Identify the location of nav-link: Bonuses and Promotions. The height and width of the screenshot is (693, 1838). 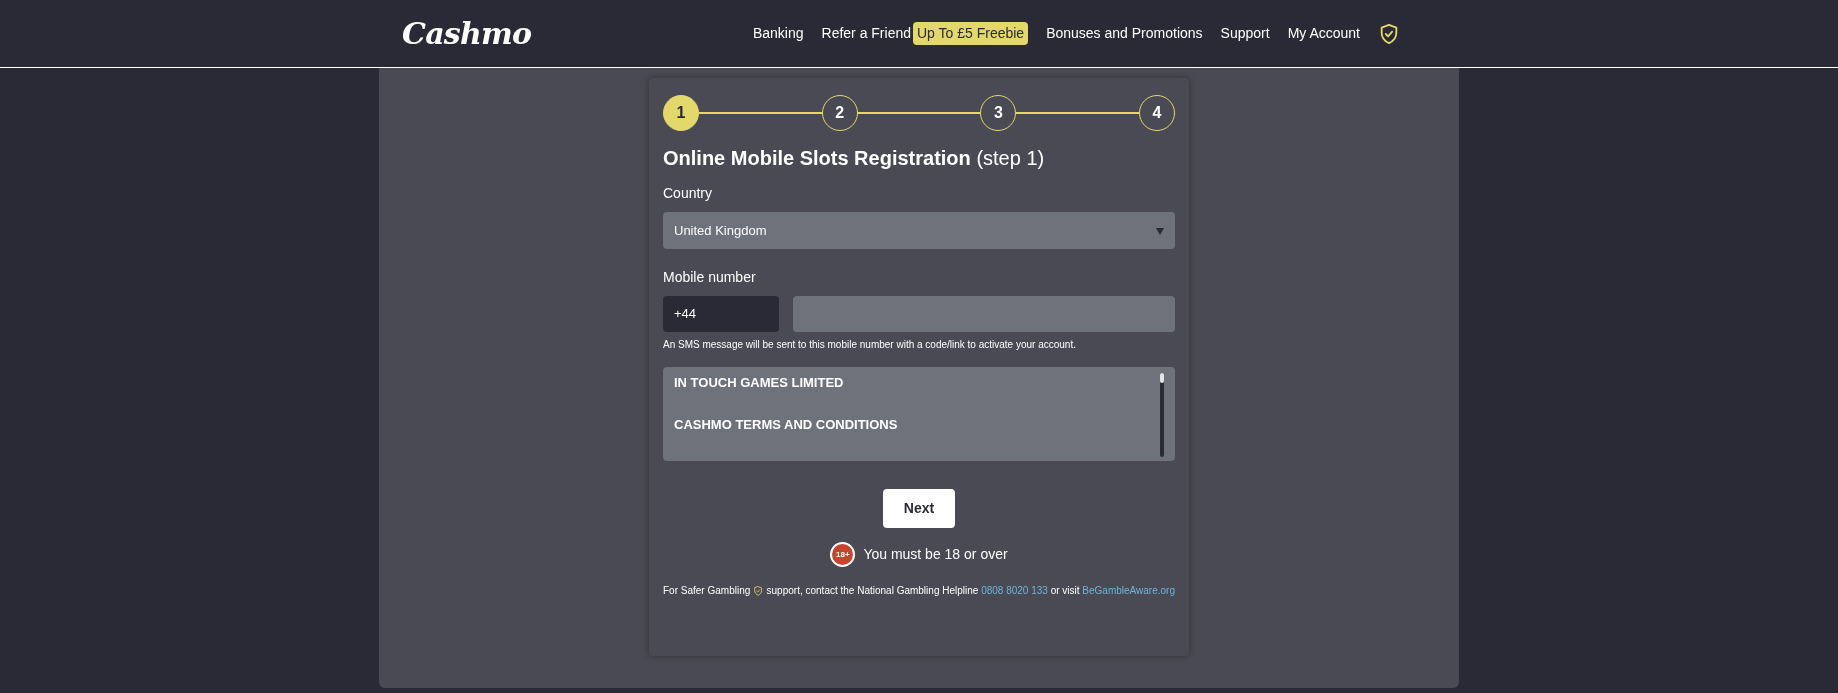
(1124, 33).